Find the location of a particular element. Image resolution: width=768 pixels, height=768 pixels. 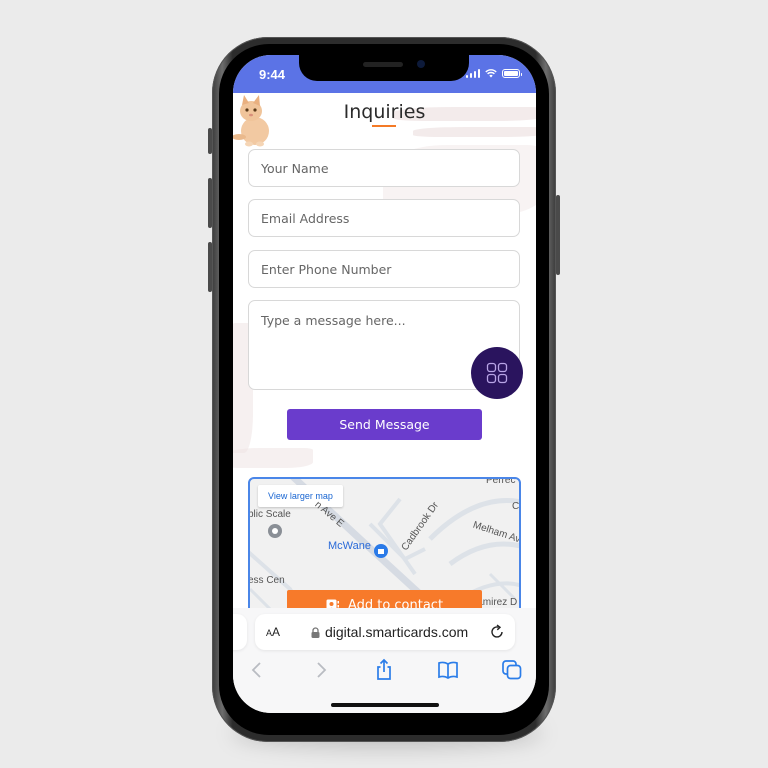

wifi-icon is located at coordinates (491, 73).